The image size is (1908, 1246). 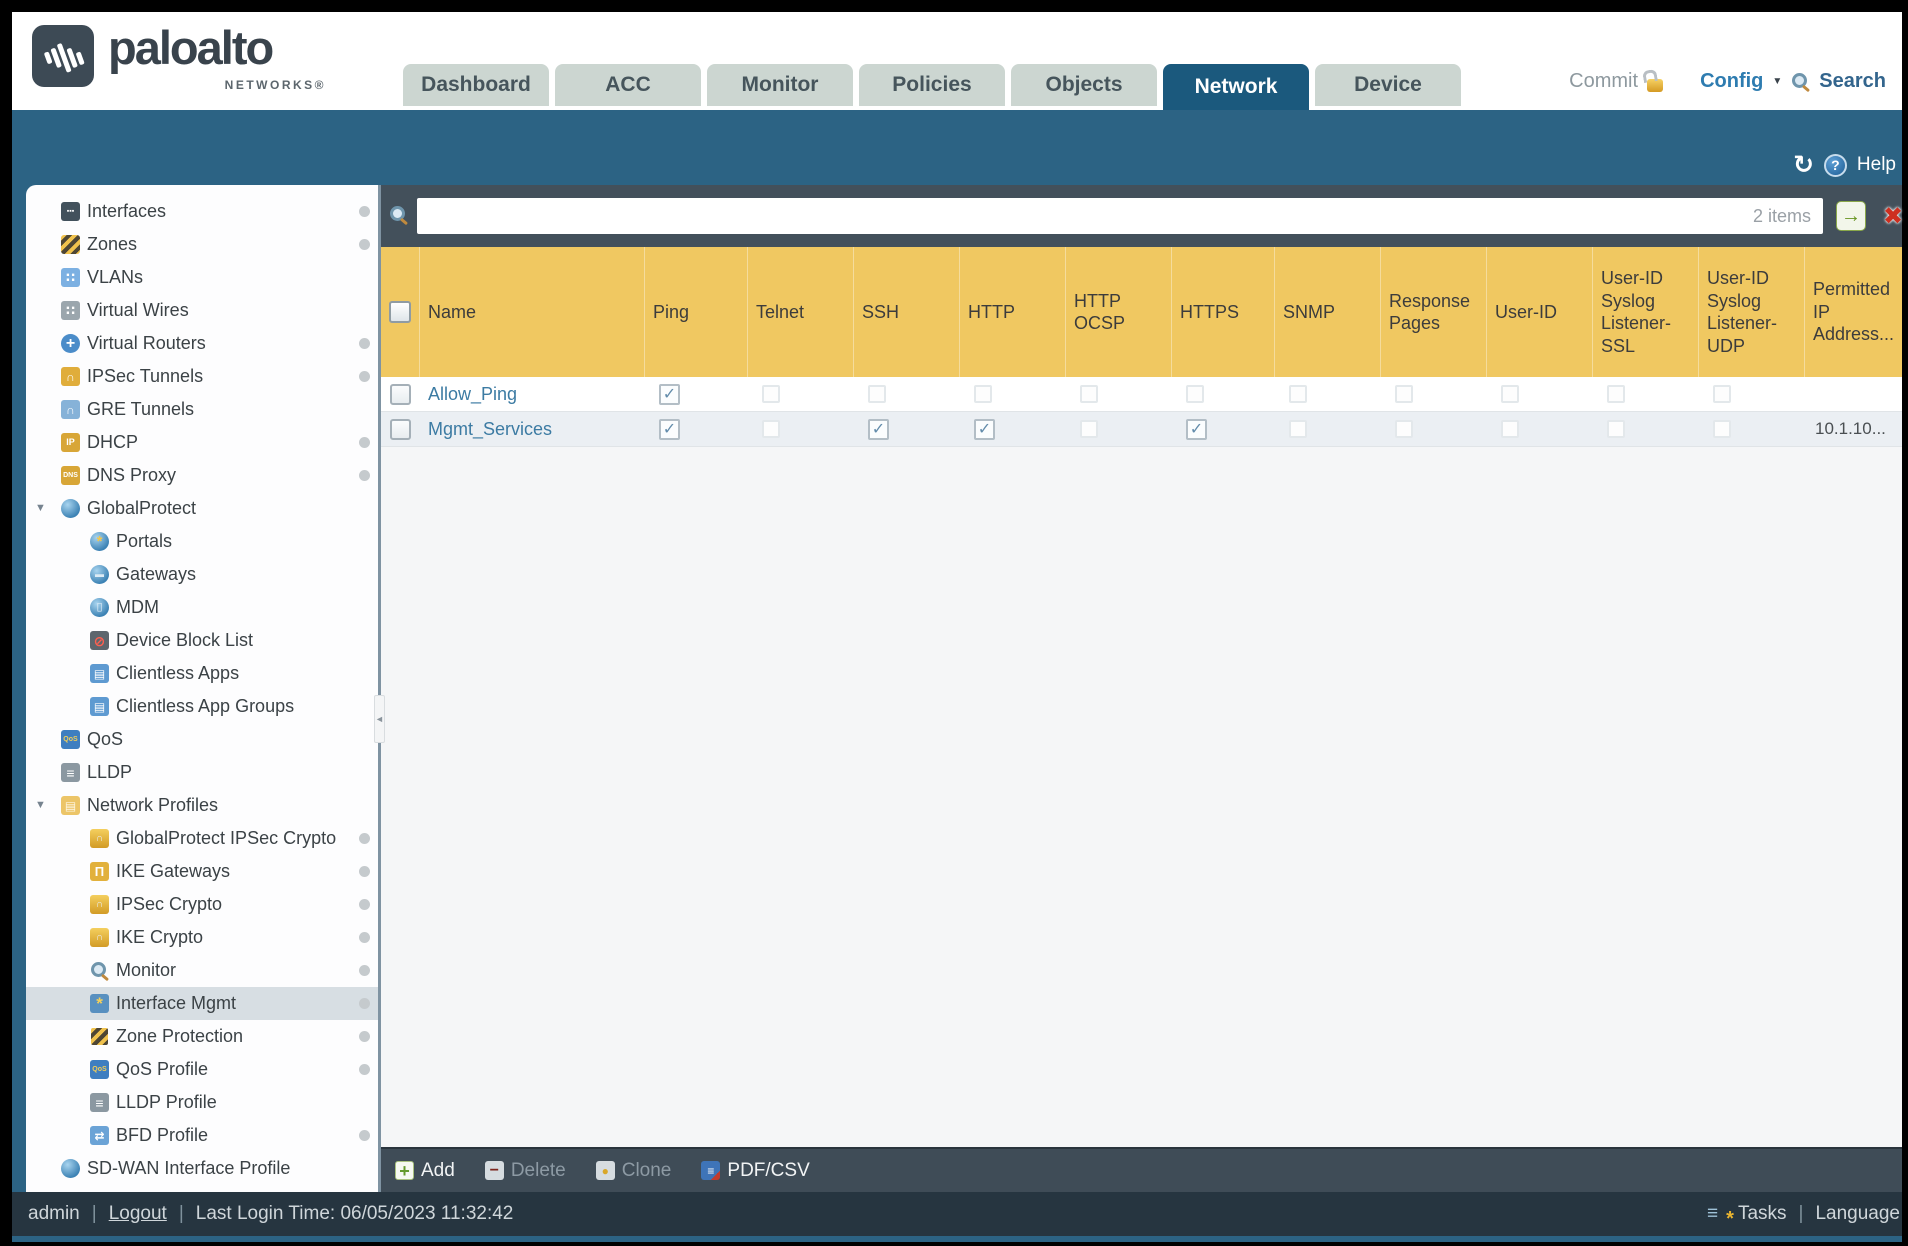 What do you see at coordinates (202, 1102) in the screenshot?
I see `sidebar-item-lldp-profile: ≡ LLDP Profile` at bounding box center [202, 1102].